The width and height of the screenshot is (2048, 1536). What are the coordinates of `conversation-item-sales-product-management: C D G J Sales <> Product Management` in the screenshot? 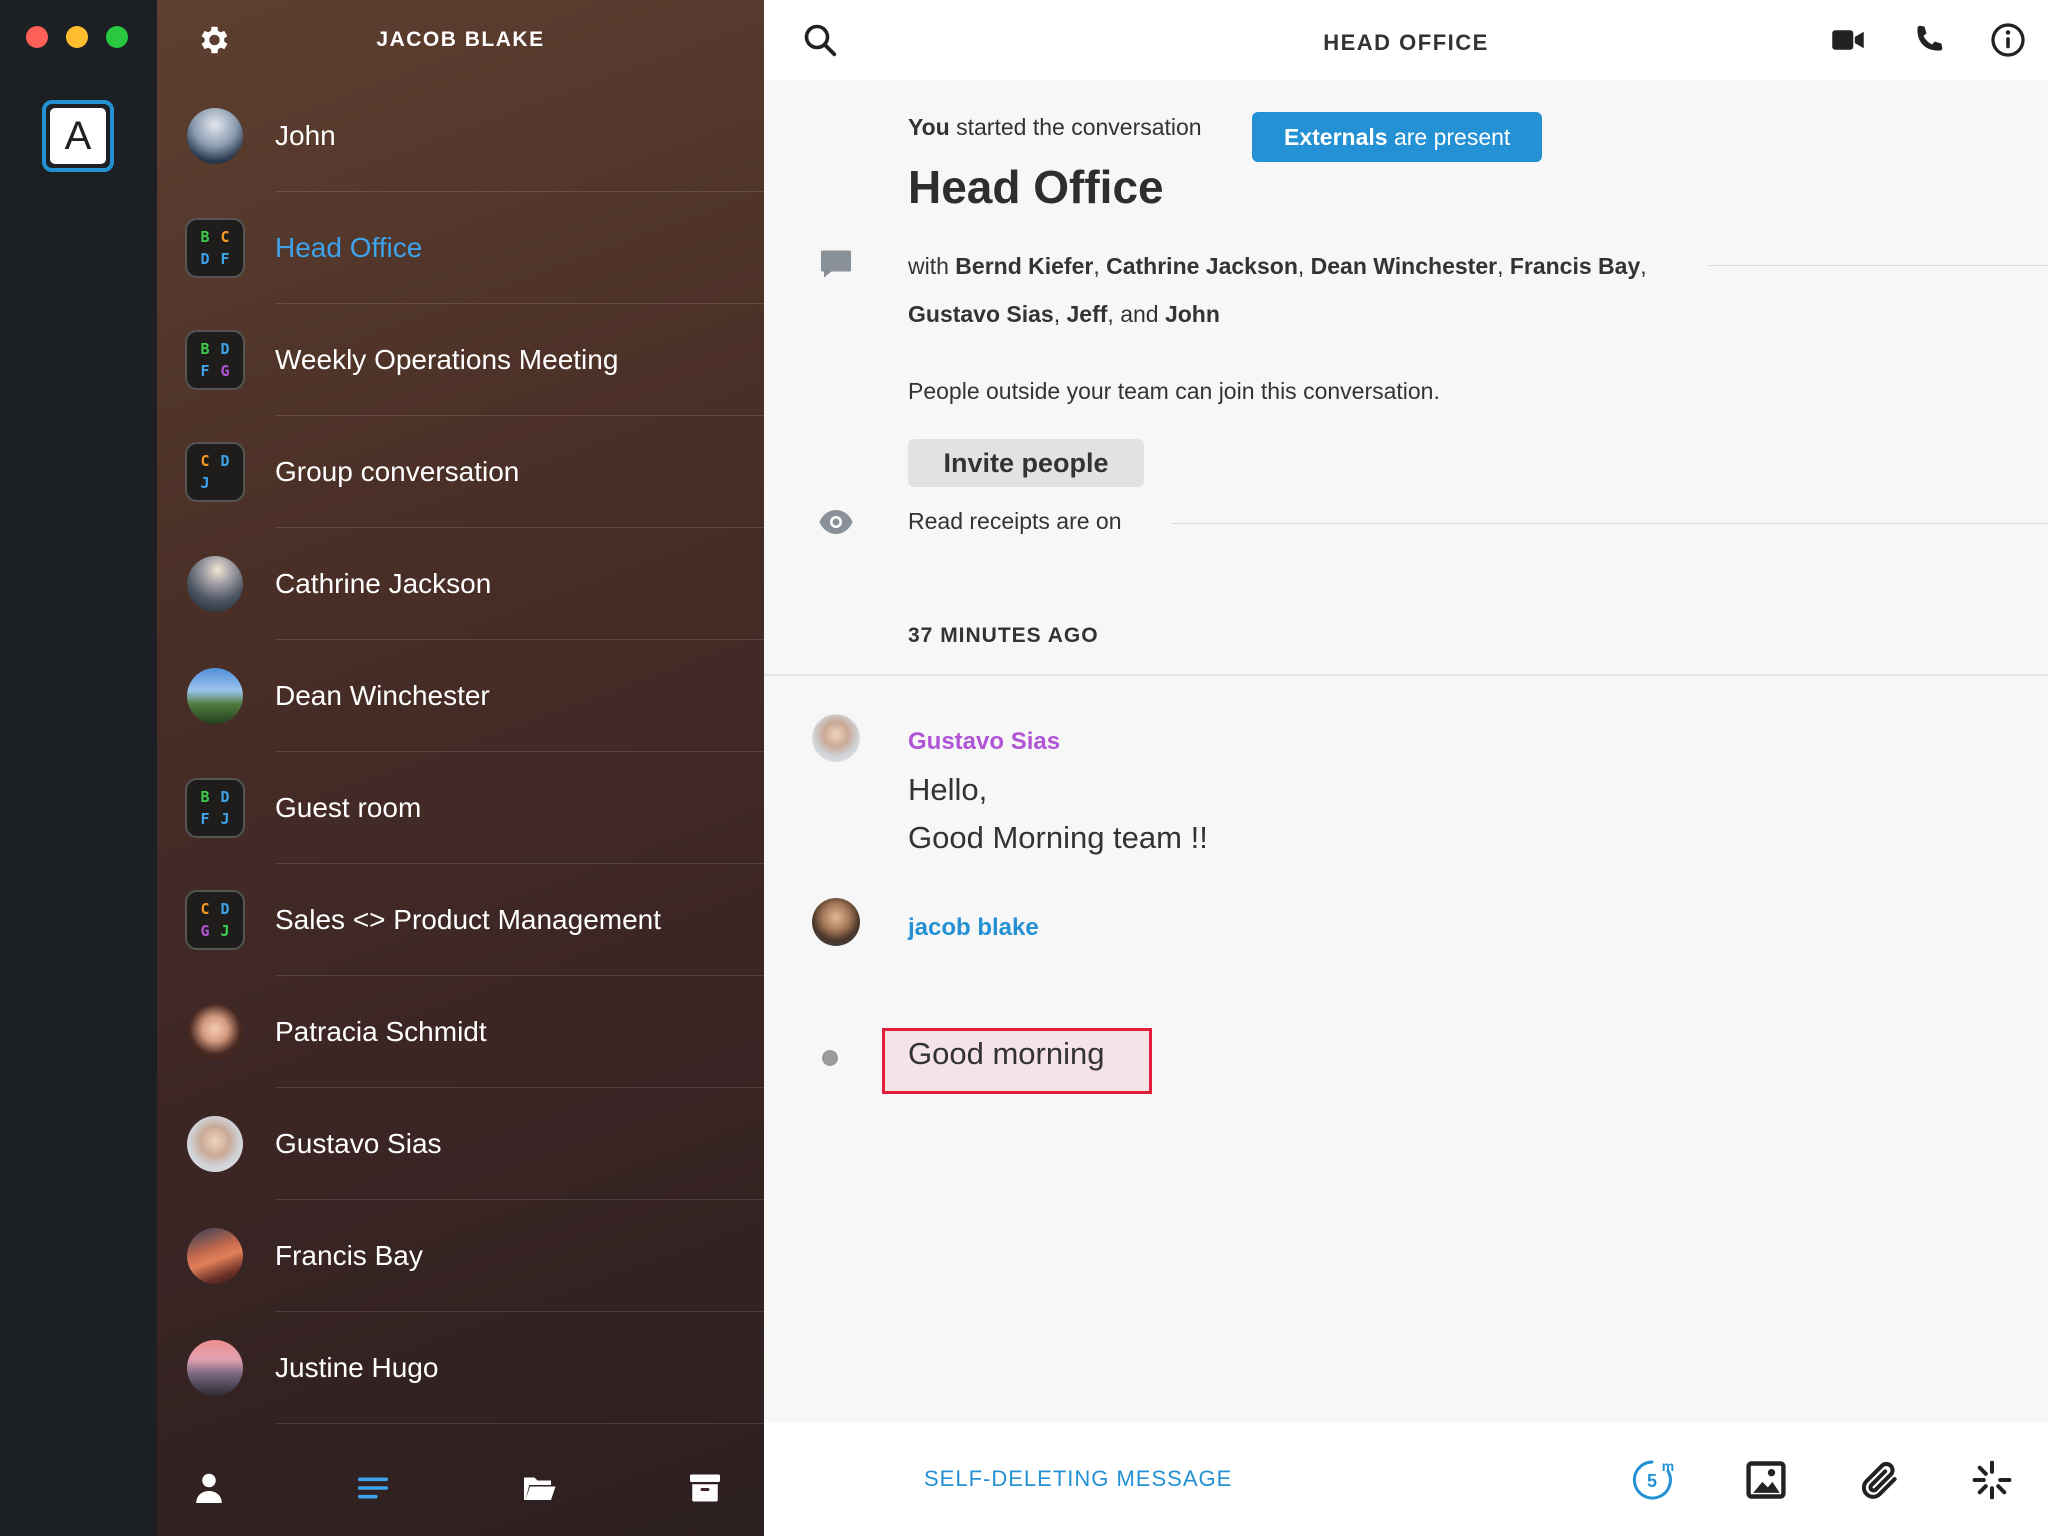 It's located at (460, 920).